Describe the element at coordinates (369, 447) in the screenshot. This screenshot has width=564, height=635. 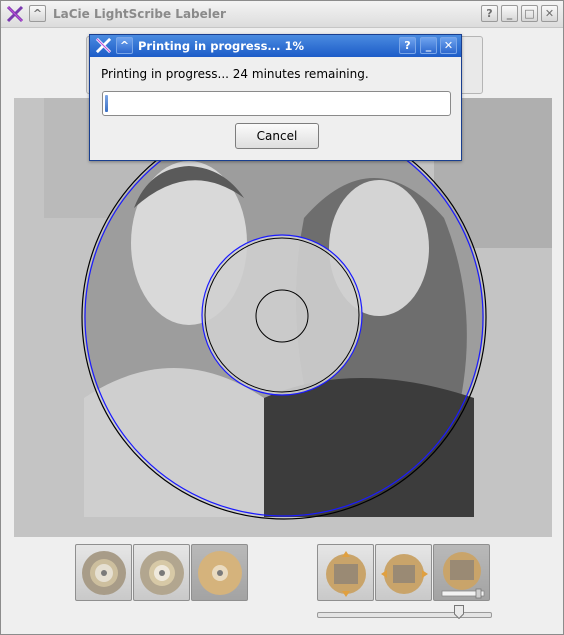
I see `person-right-jacket` at that location.